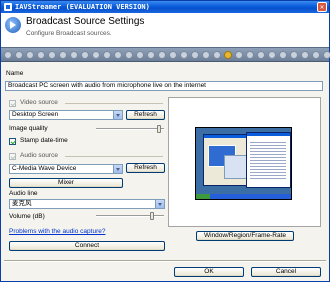 The height and width of the screenshot is (282, 330). What do you see at coordinates (203, 196) in the screenshot?
I see `preview-start-button` at bounding box center [203, 196].